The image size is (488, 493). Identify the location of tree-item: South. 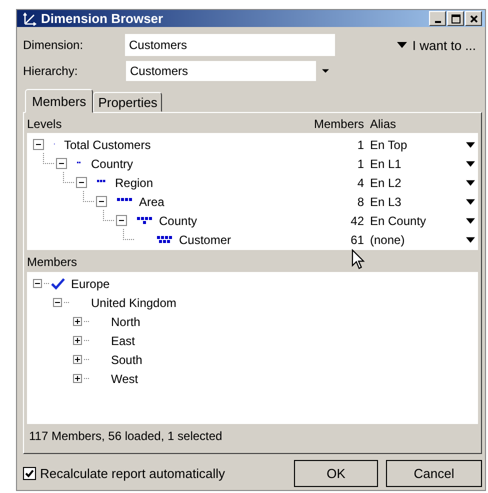
(126, 359).